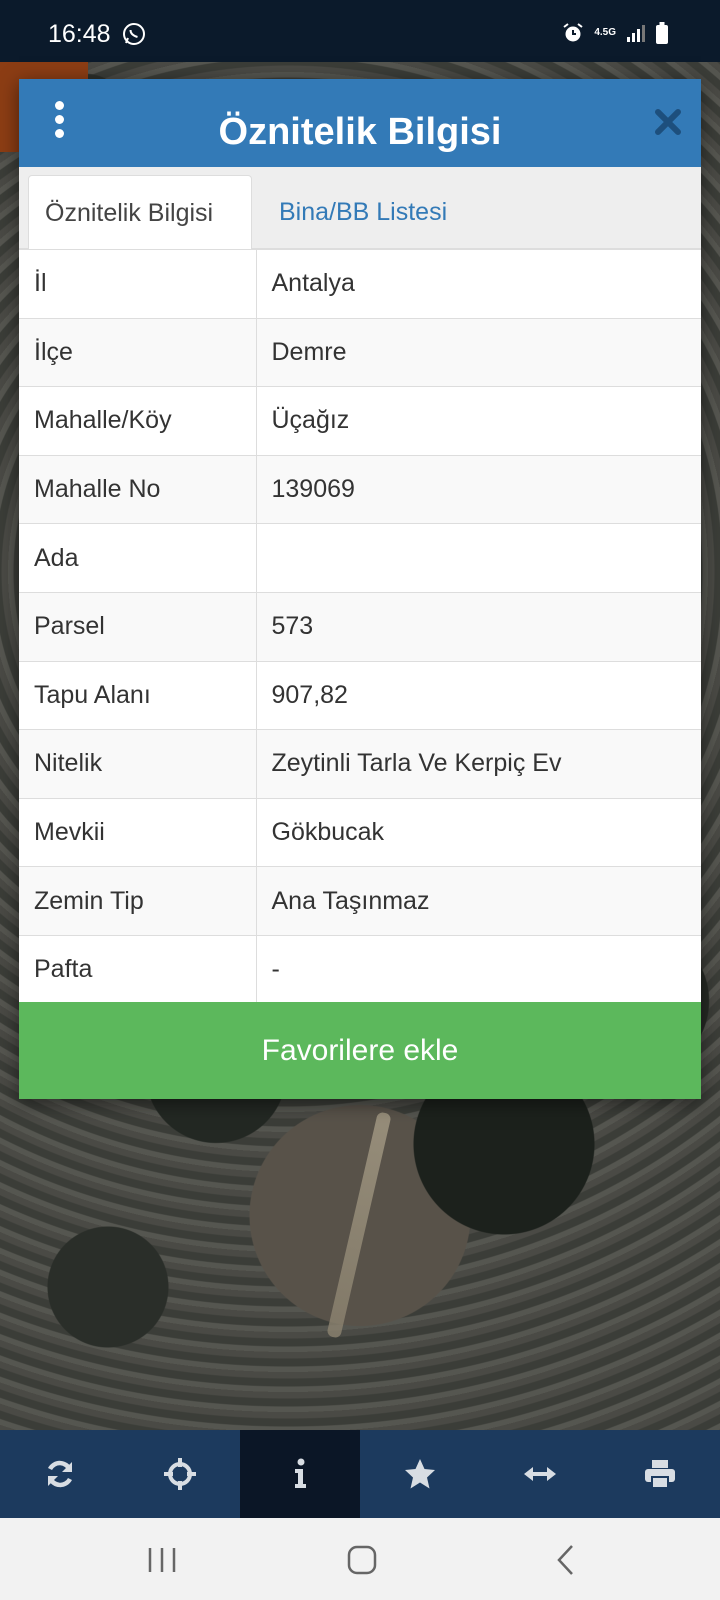 Image resolution: width=720 pixels, height=1600 pixels. I want to click on table-row: Zemin Tip Ana Taşınmaz, so click(360, 901).